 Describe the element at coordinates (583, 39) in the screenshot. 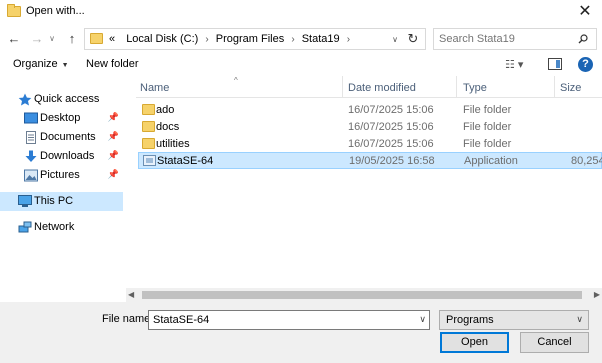

I see `search-icon` at that location.